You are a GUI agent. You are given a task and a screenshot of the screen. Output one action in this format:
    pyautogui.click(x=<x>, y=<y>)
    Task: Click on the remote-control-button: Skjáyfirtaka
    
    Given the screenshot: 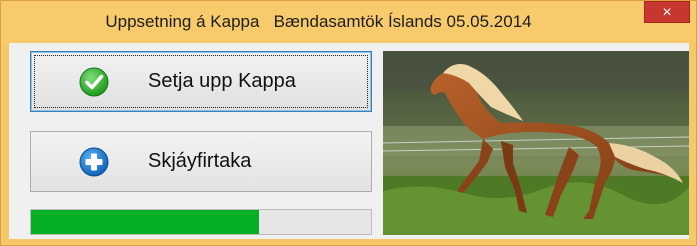 What is the action you would take?
    pyautogui.click(x=201, y=161)
    